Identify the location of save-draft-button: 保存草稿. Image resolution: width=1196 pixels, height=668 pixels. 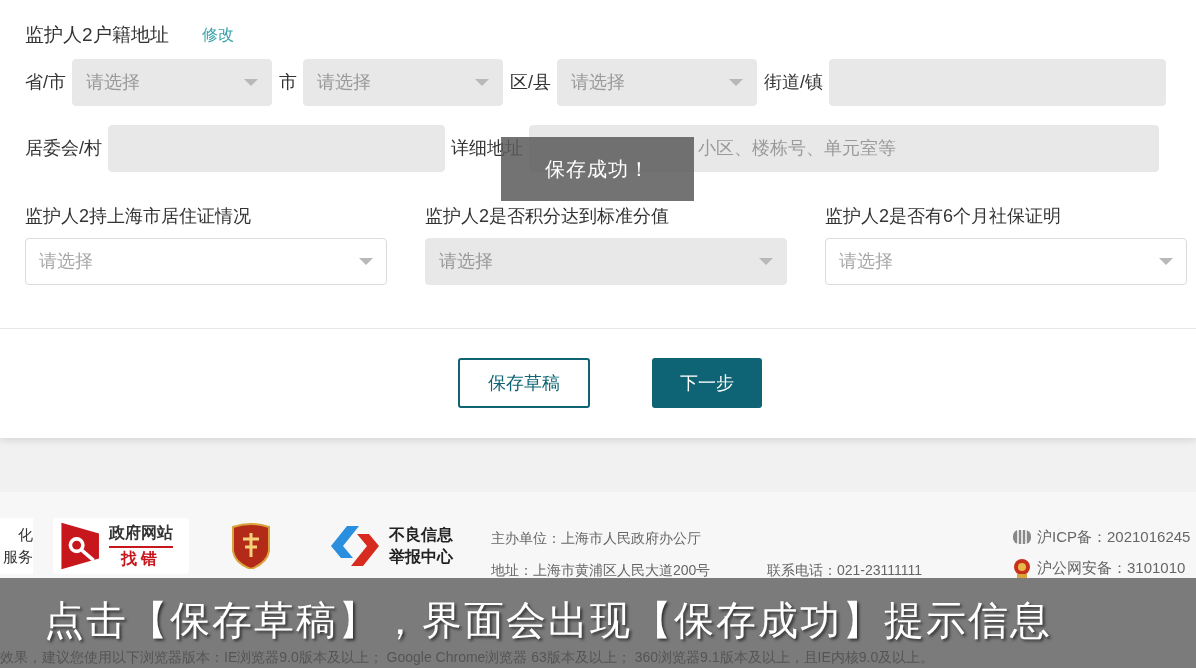
(524, 383).